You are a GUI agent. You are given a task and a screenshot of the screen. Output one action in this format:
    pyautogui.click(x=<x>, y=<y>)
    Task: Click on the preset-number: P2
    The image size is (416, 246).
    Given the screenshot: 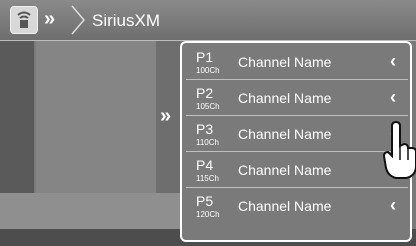 What is the action you would take?
    pyautogui.click(x=205, y=93)
    